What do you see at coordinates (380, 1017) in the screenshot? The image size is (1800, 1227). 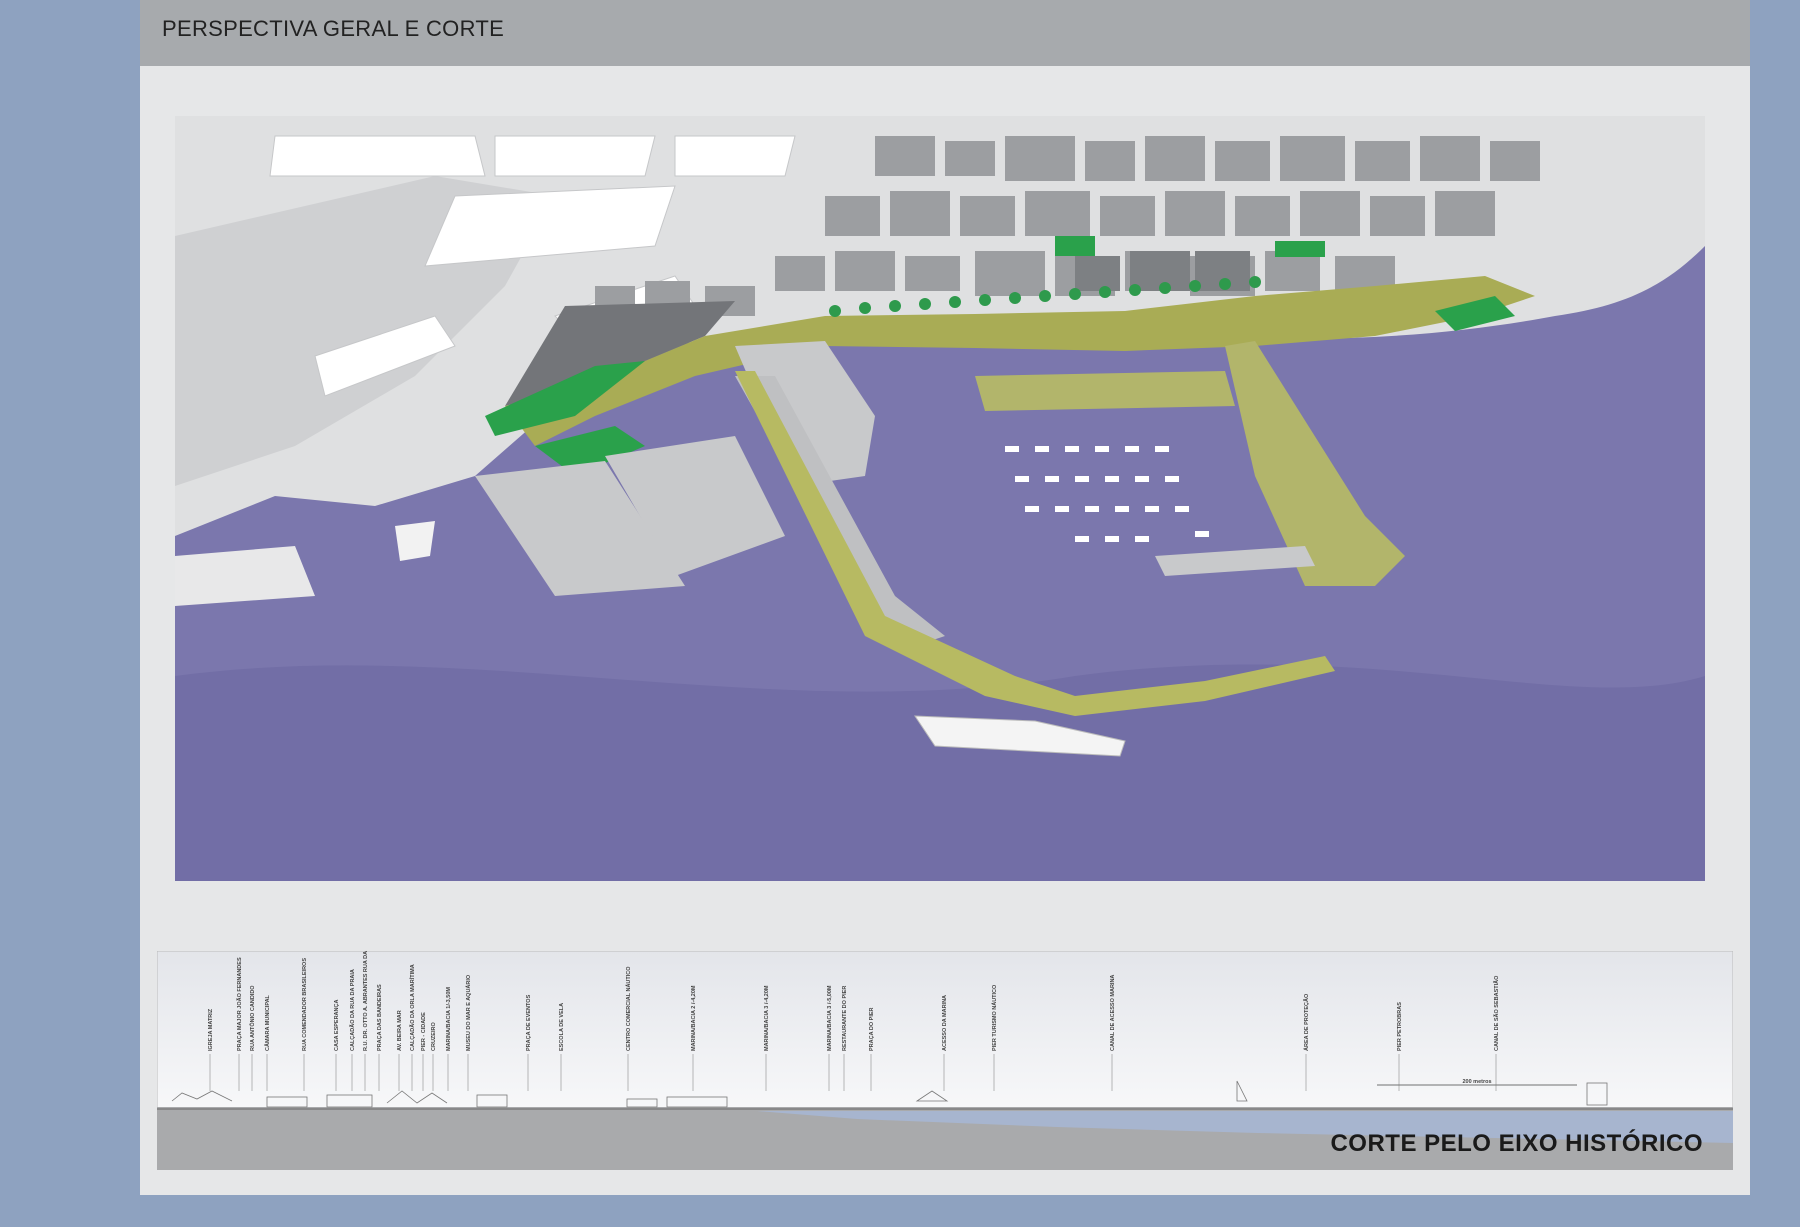 I see `section-label: PRAÇA DAS BANDEIRAS` at bounding box center [380, 1017].